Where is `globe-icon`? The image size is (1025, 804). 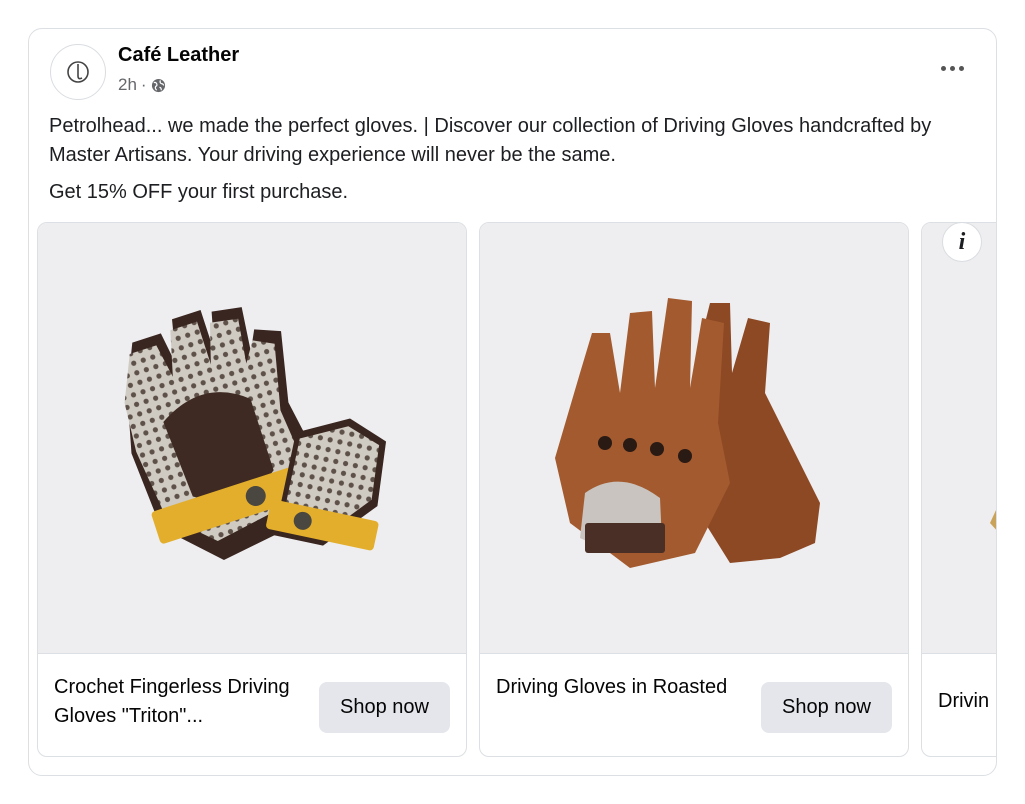 globe-icon is located at coordinates (158, 85).